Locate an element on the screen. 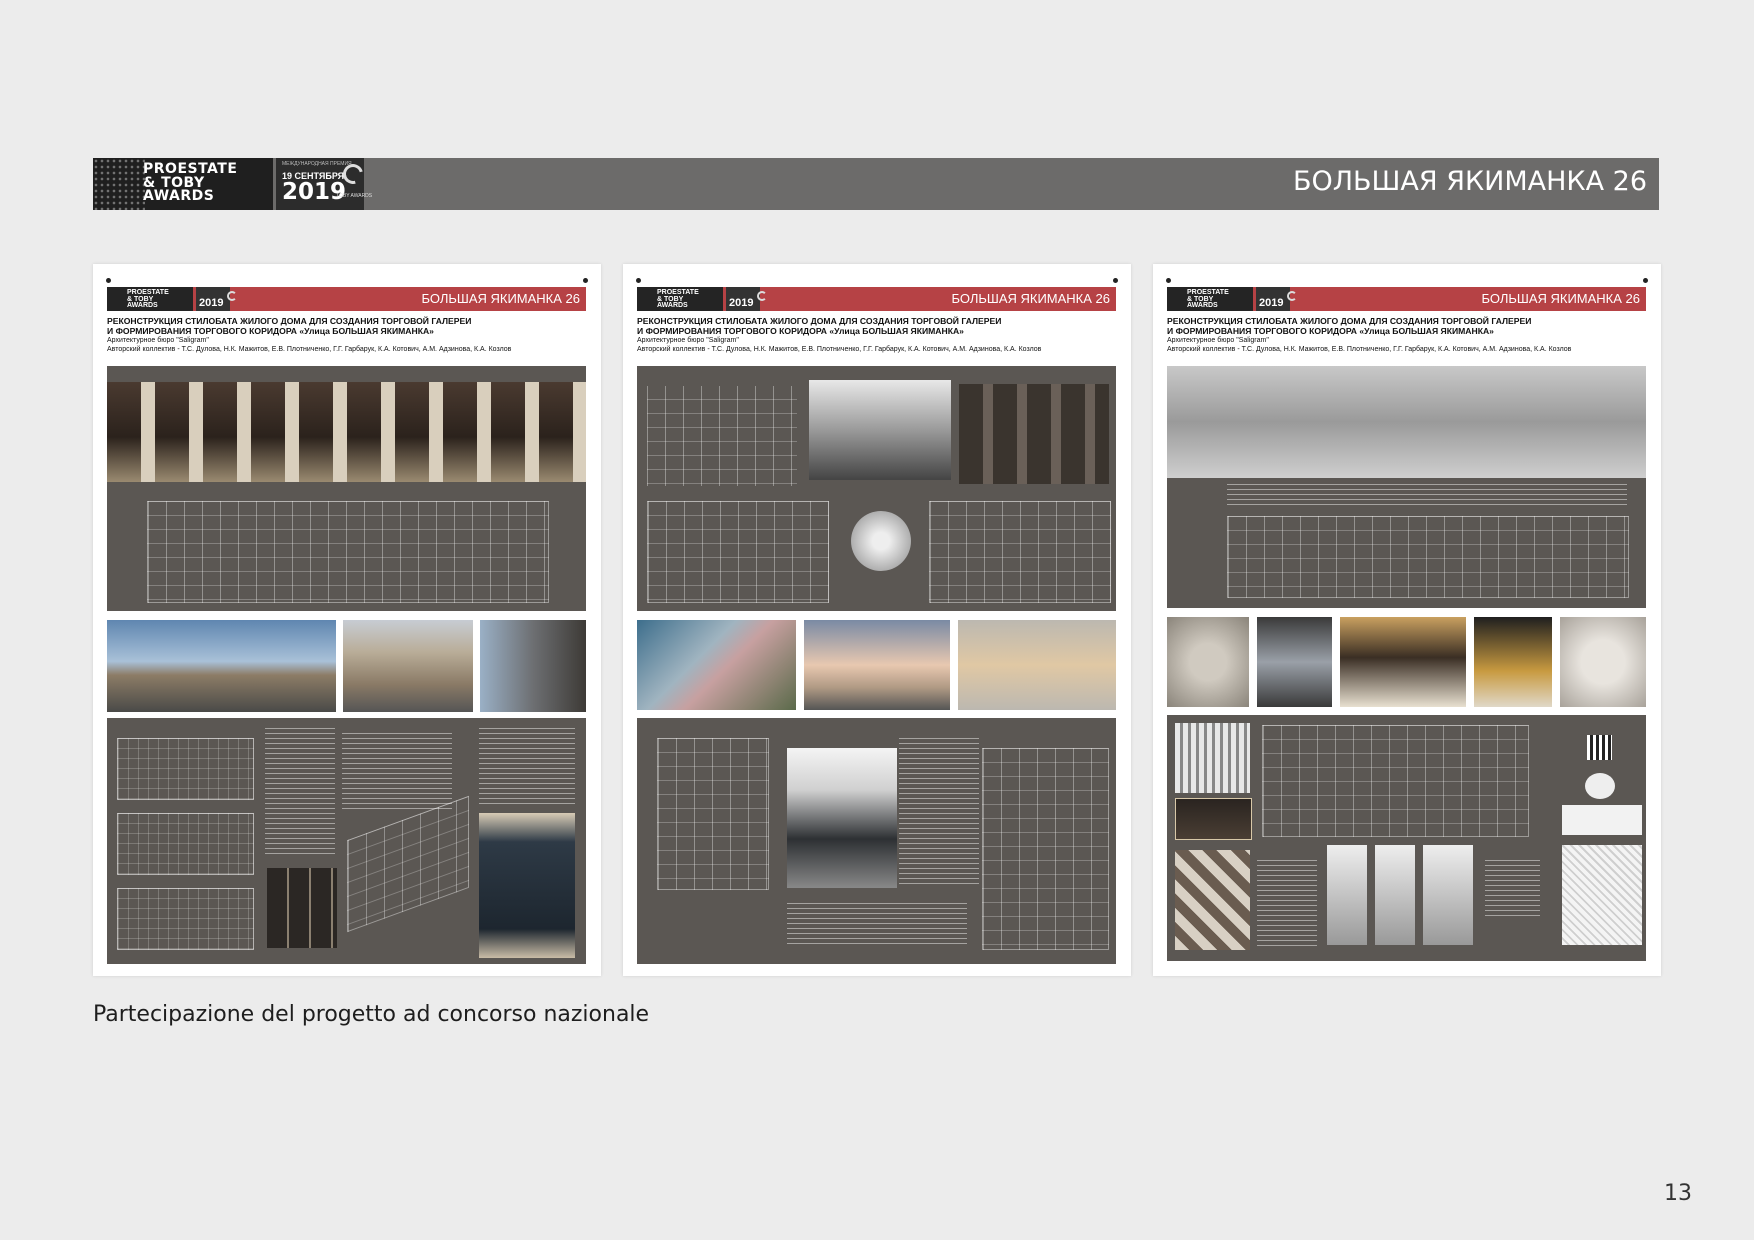 The image size is (1754, 1240). sign-photo is located at coordinates (1213, 819).